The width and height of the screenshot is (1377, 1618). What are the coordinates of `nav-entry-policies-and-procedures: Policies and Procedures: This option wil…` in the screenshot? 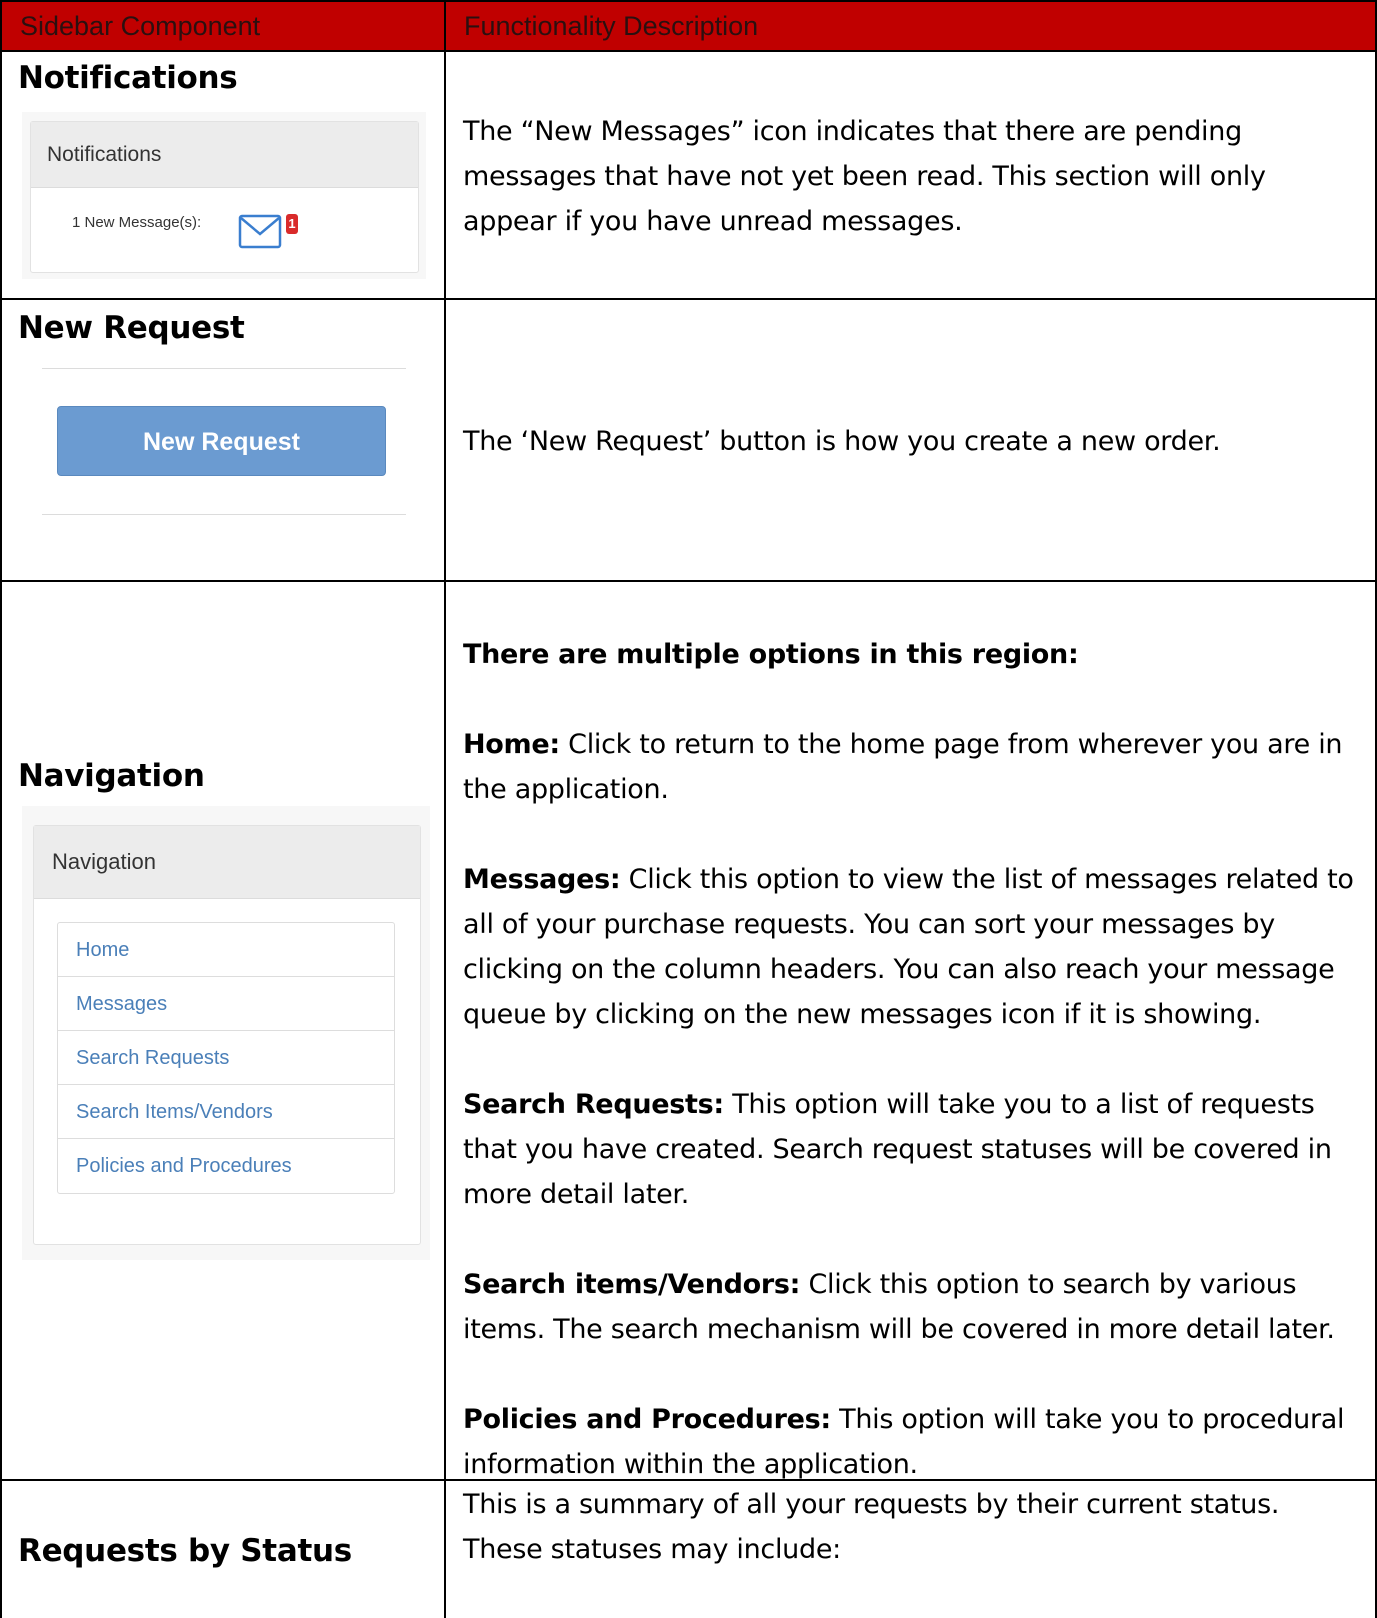 It's located at (913, 1442).